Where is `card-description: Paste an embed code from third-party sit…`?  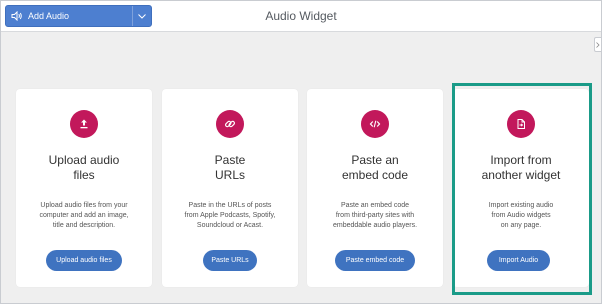
card-description: Paste an embed code from third-party sit… is located at coordinates (375, 216).